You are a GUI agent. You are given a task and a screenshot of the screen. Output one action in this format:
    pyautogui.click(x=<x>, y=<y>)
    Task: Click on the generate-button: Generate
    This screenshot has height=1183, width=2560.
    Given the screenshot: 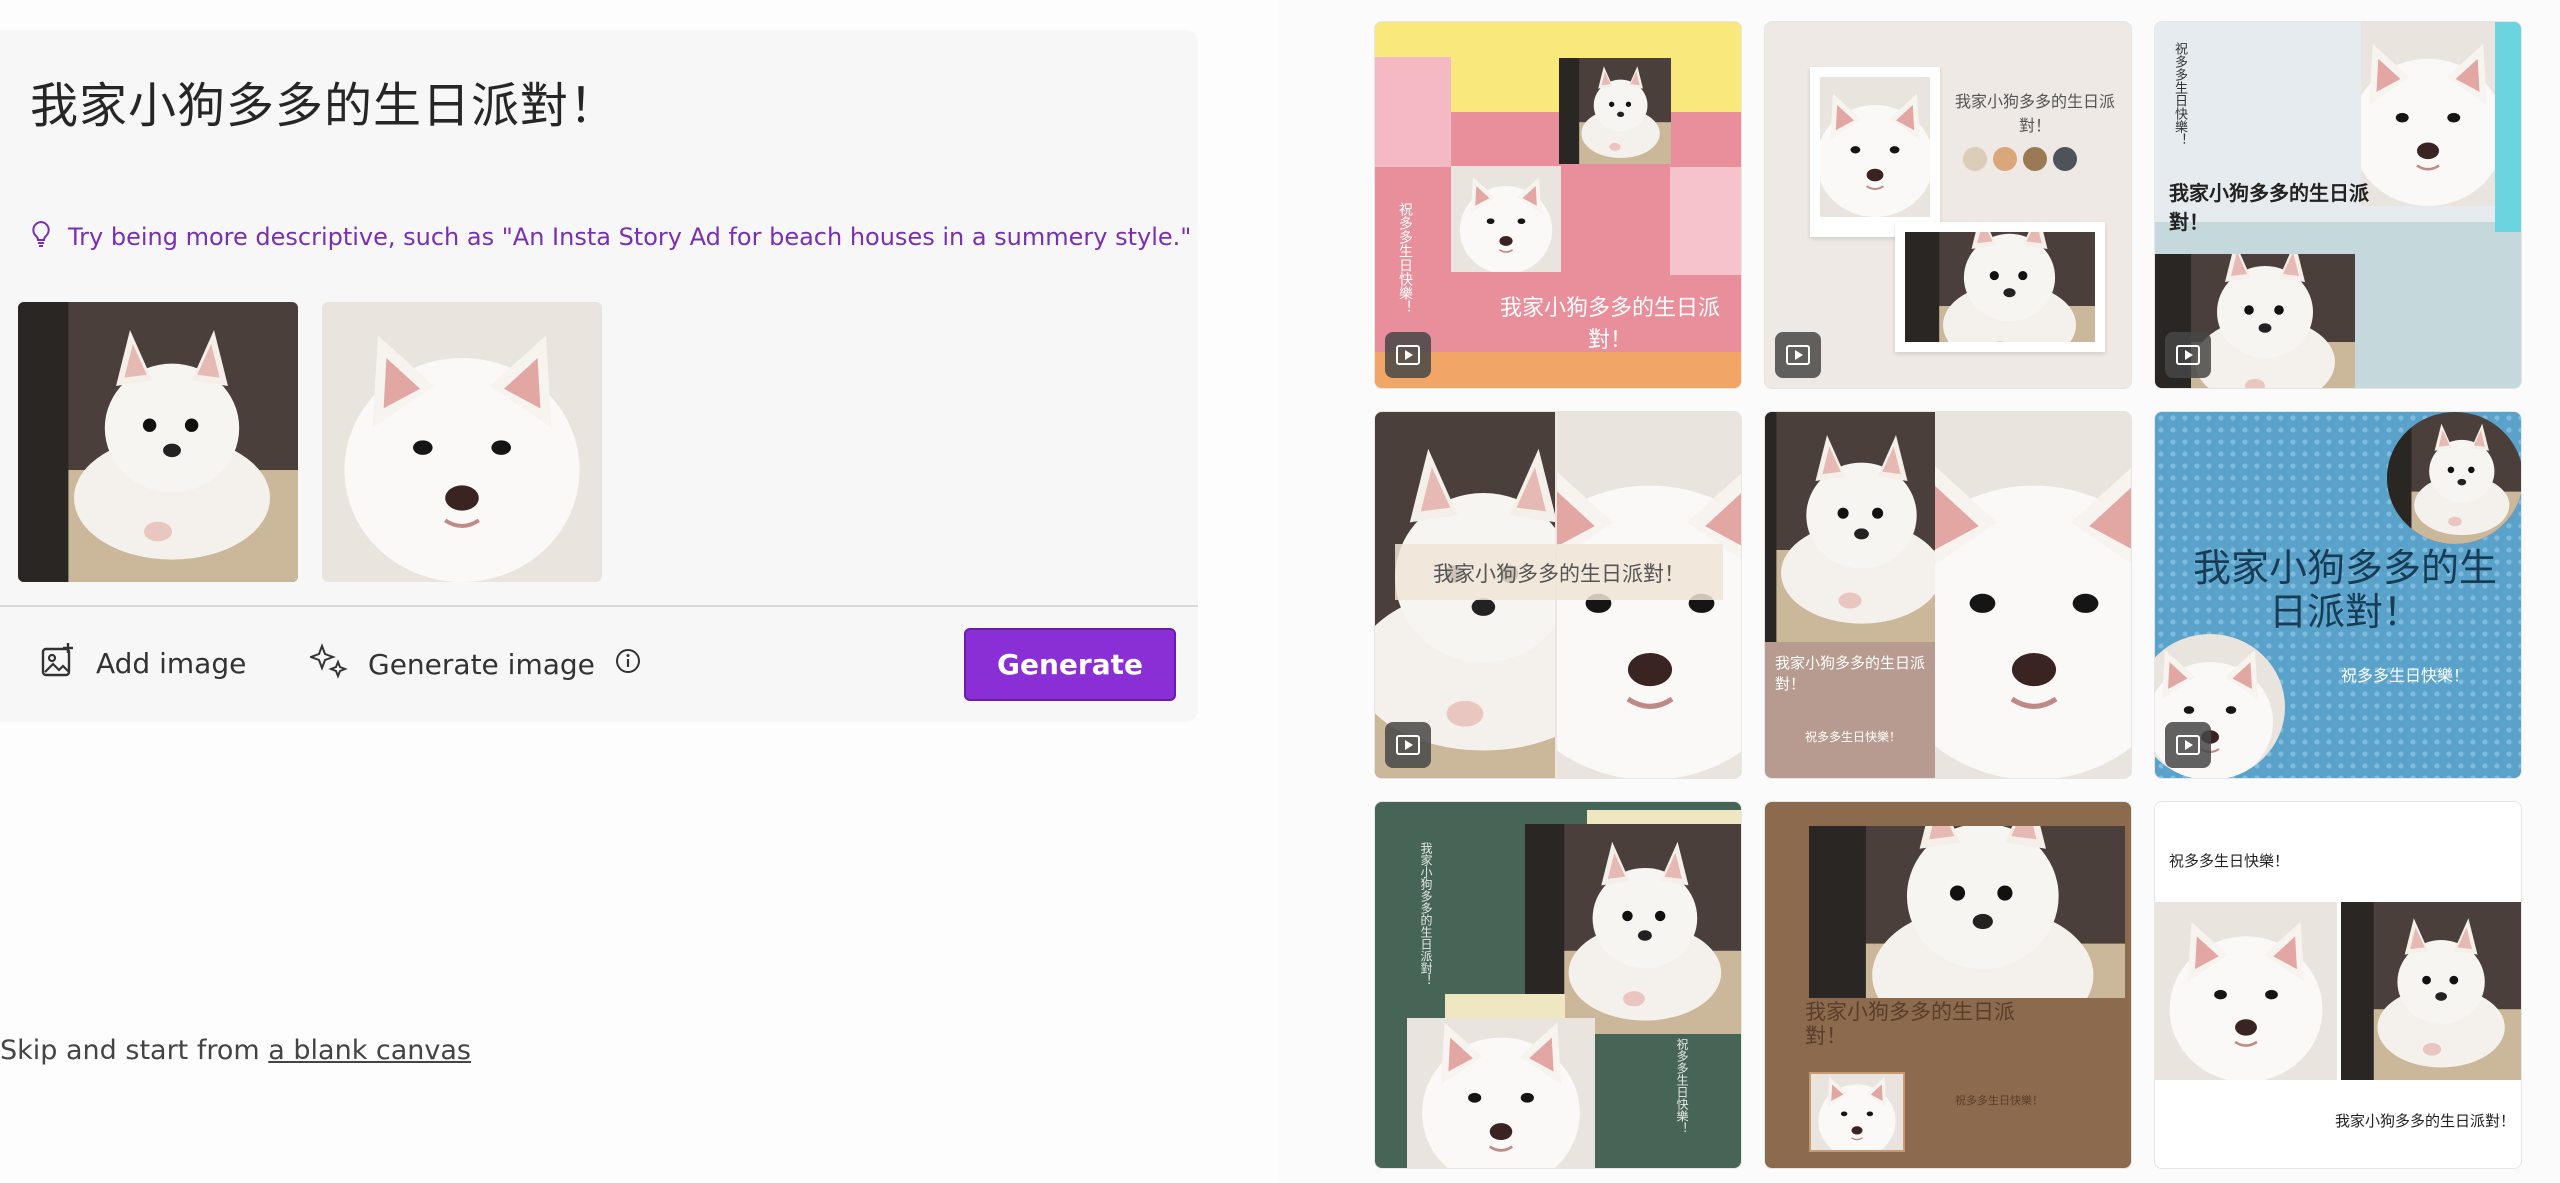 What is the action you would take?
    pyautogui.click(x=1070, y=664)
    